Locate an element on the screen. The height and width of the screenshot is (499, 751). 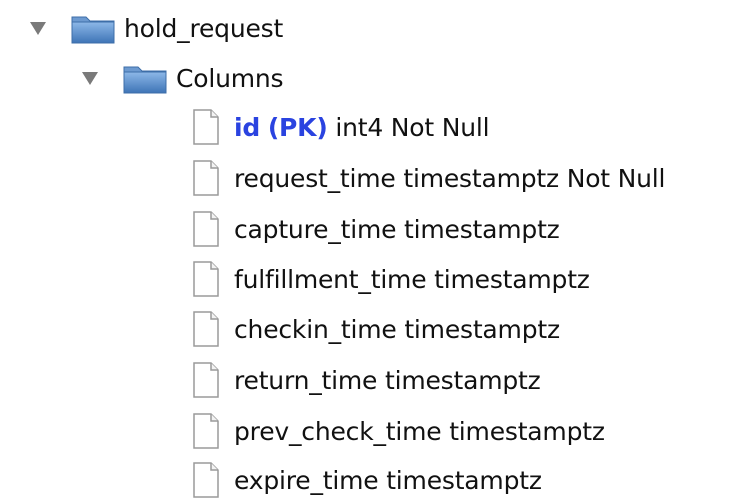
primary-key-badge: (PK) is located at coordinates (297, 127).